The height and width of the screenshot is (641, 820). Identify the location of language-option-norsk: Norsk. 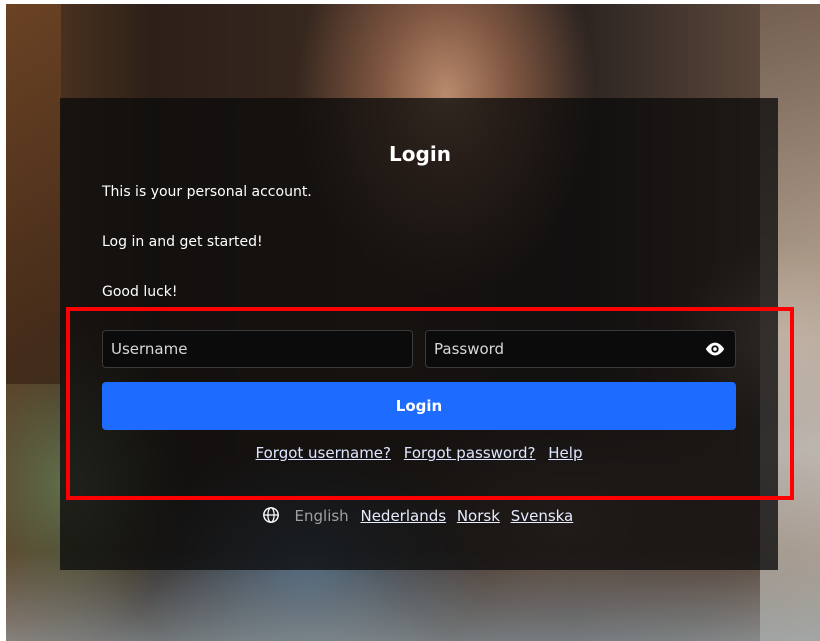
(478, 516).